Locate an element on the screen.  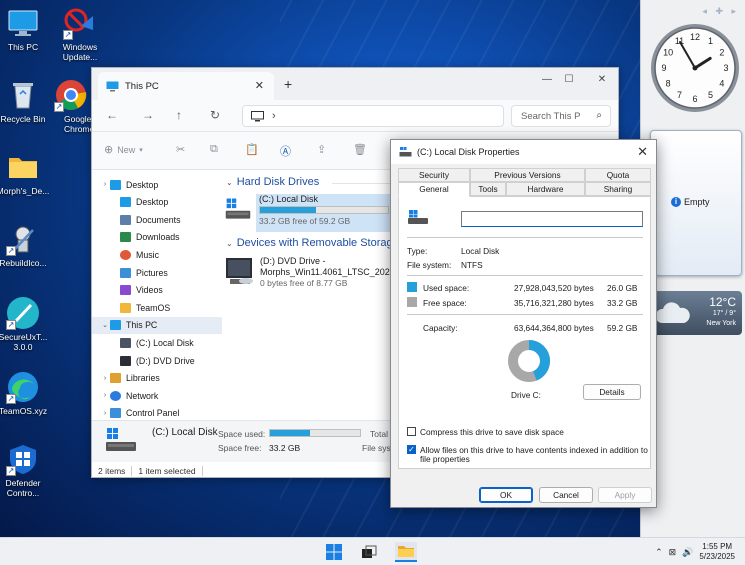
close-dialog-icon: ✕ is located at coordinates (642, 152).